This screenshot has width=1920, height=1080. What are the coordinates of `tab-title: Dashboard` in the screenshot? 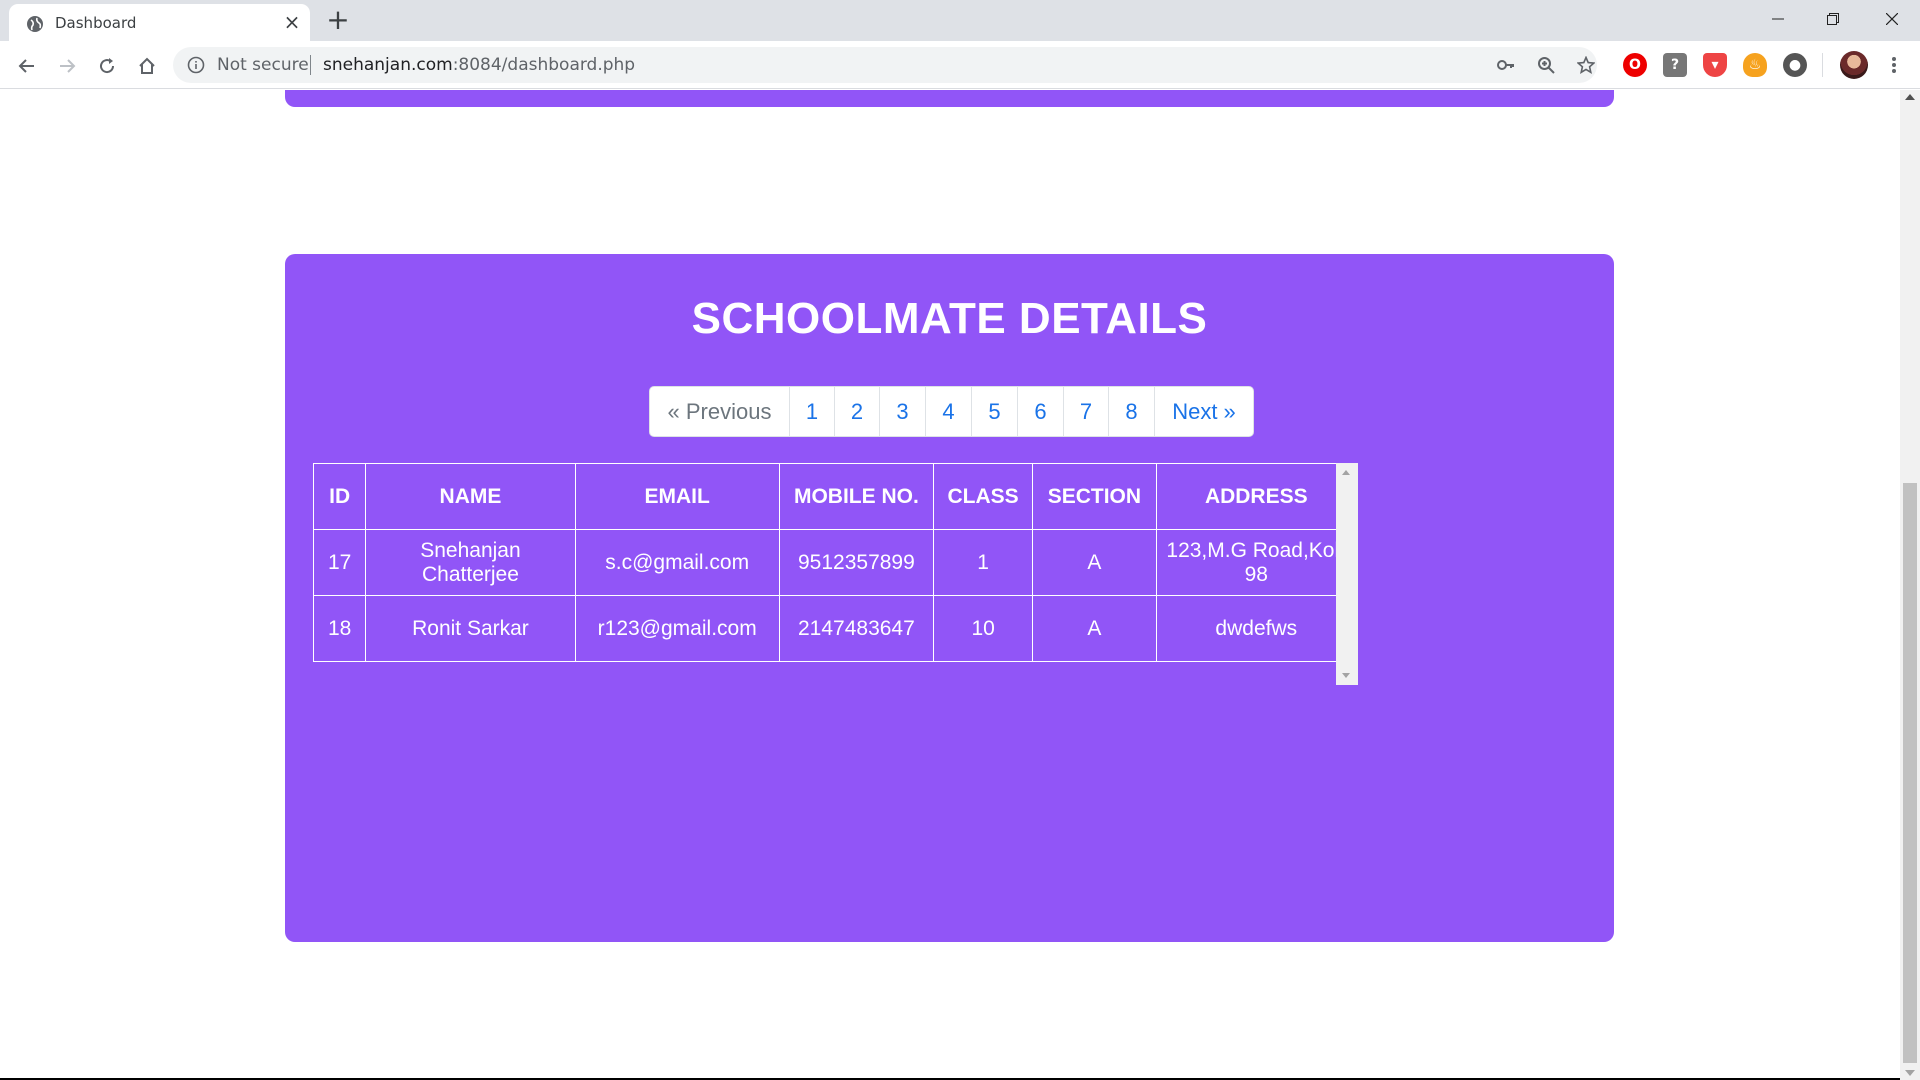 It's located at (96, 23).